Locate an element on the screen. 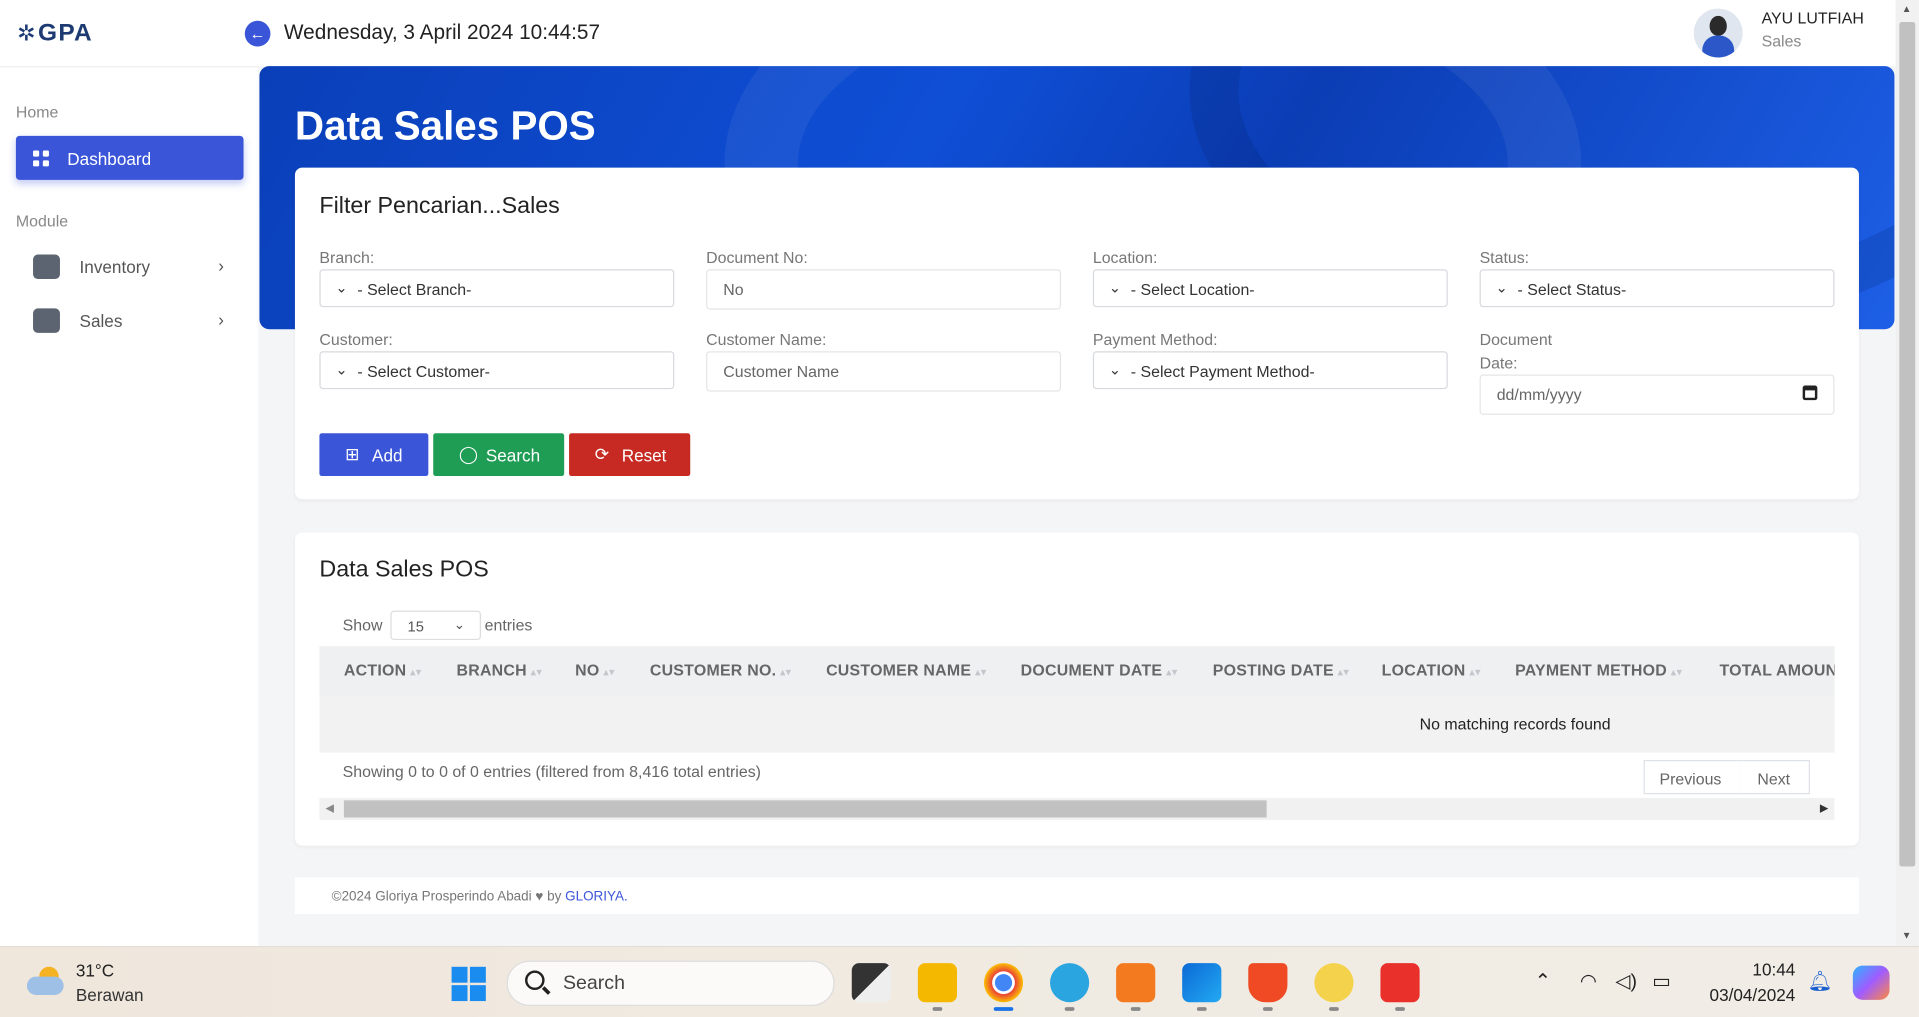 The width and height of the screenshot is (1919, 1017). customer-name-input is located at coordinates (884, 371).